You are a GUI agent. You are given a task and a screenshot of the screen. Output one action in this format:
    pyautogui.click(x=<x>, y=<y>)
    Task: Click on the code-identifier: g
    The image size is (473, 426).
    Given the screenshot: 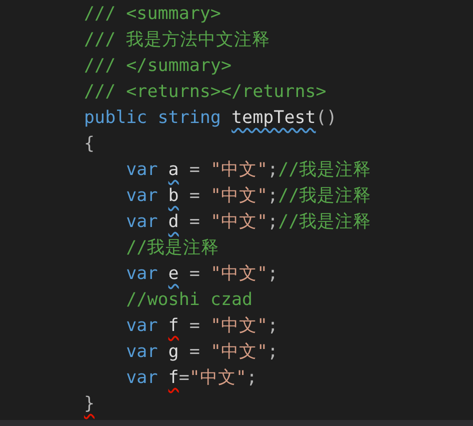 What is the action you would take?
    pyautogui.click(x=173, y=352)
    